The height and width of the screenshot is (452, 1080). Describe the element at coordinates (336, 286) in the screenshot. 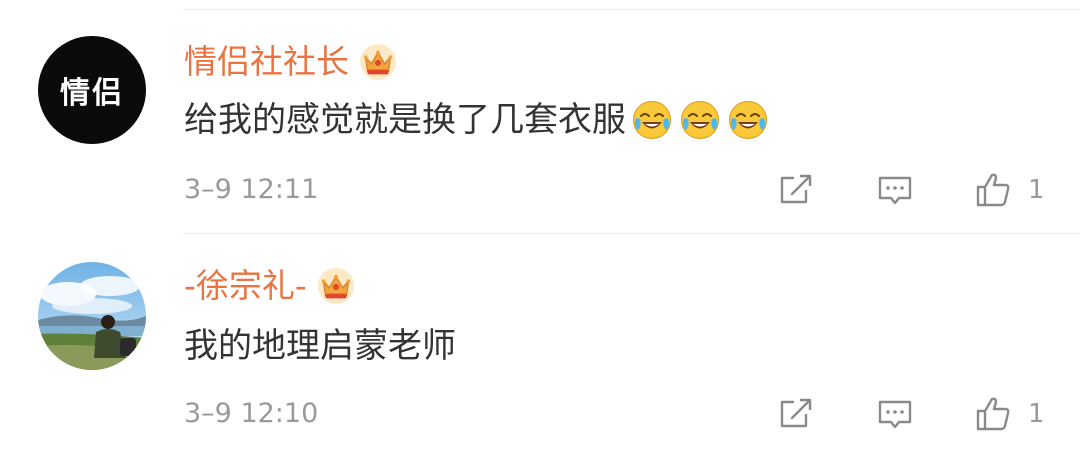

I see `crown-vip-icon` at that location.